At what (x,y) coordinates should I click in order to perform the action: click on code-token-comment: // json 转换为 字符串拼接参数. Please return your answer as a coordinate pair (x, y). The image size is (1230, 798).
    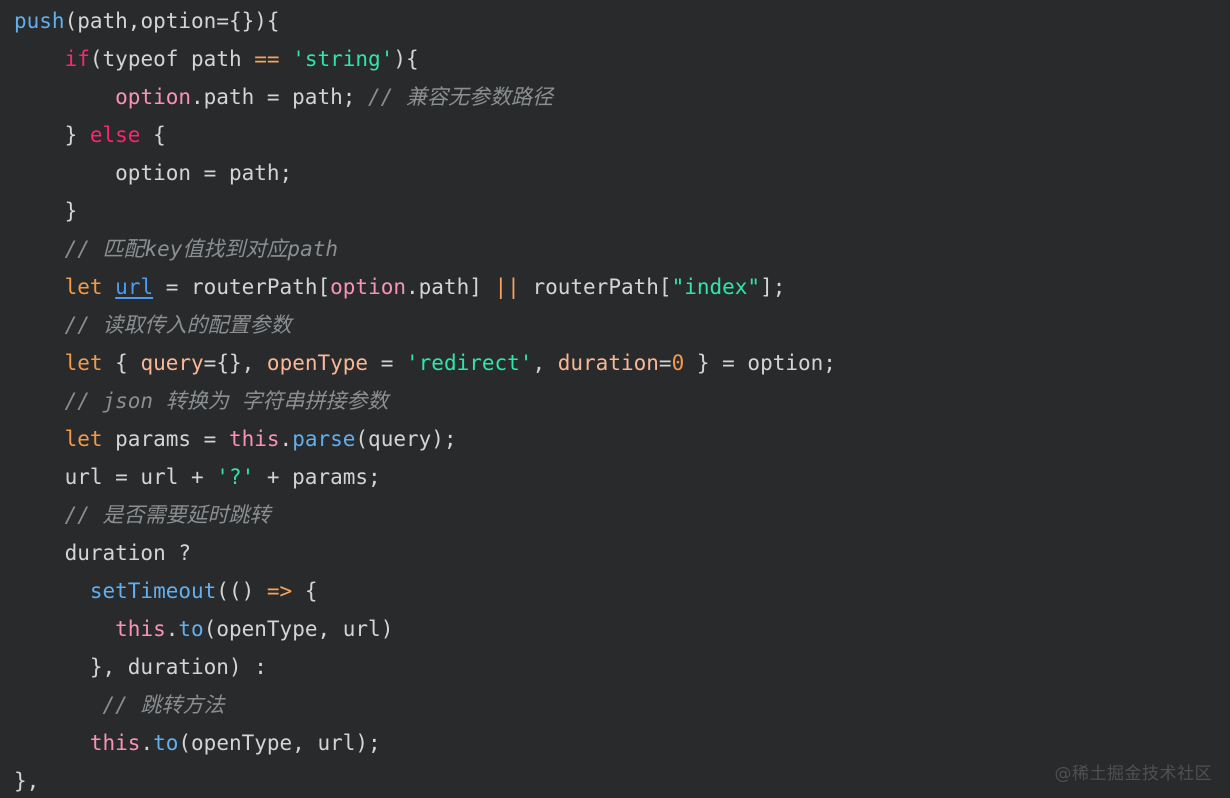
    Looking at the image, I should click on (226, 401).